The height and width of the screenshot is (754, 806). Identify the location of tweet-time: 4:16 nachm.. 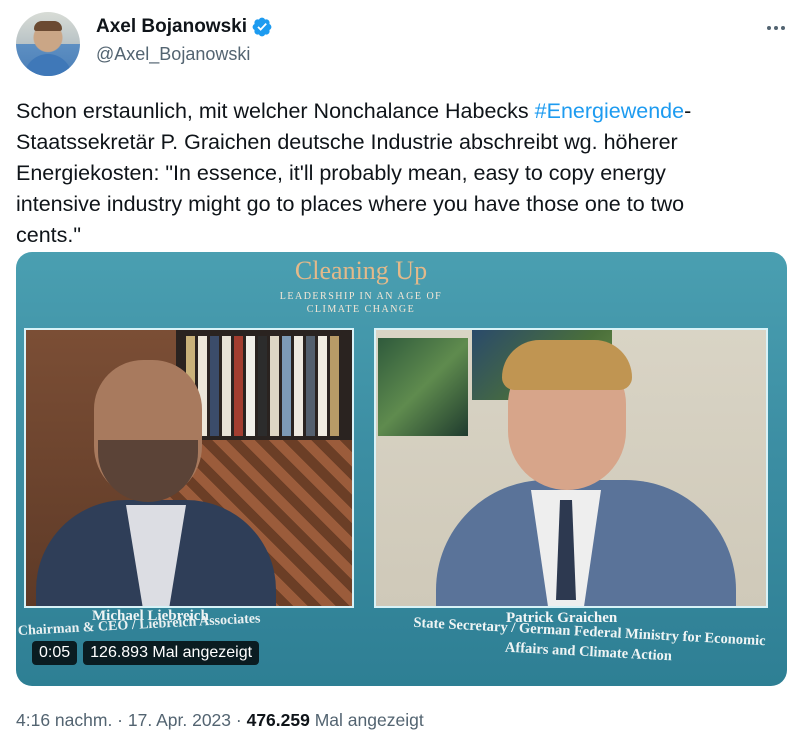
(64, 720).